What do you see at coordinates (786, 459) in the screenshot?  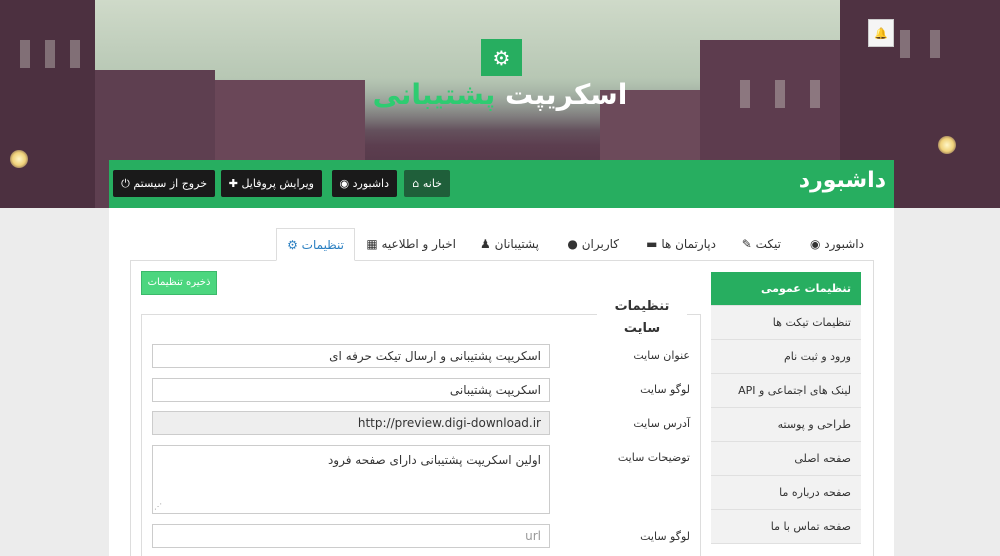 I see `sidebar-item-home: صفحه اصلی` at bounding box center [786, 459].